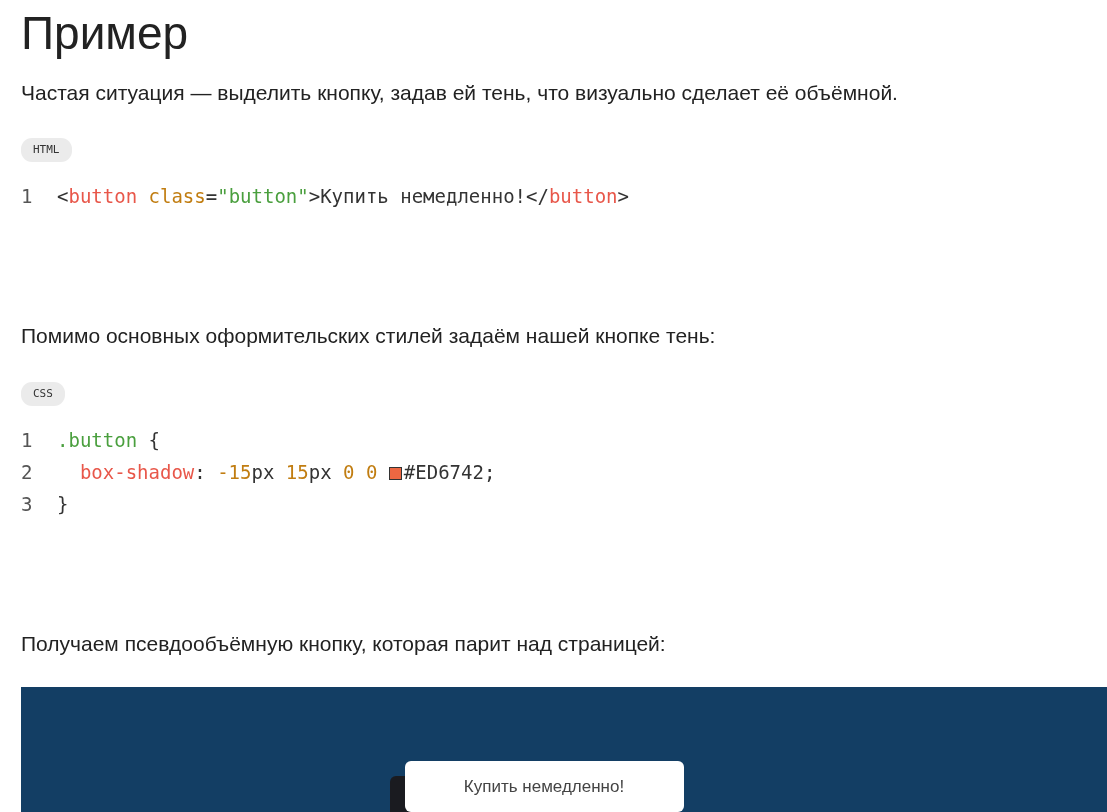 This screenshot has width=1107, height=812. Describe the element at coordinates (27, 505) in the screenshot. I see `line-number: 3` at that location.